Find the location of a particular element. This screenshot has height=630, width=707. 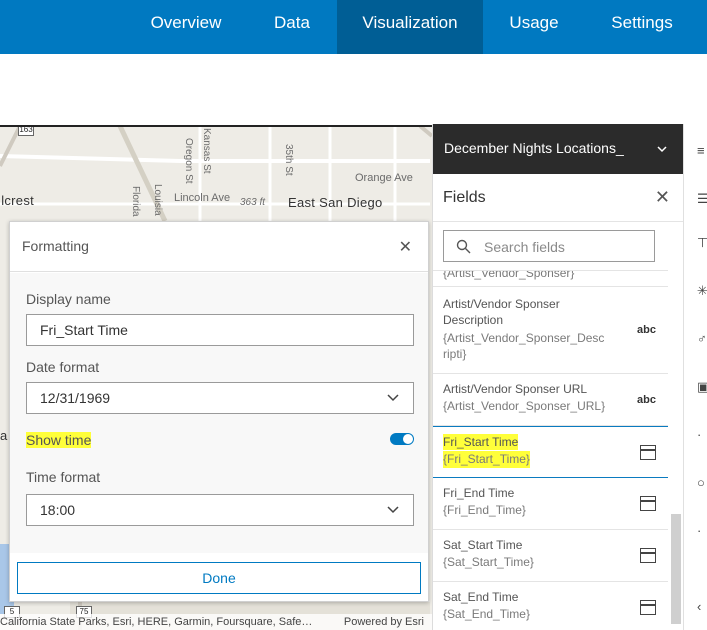

info-icon: ○ is located at coordinates (702, 483).